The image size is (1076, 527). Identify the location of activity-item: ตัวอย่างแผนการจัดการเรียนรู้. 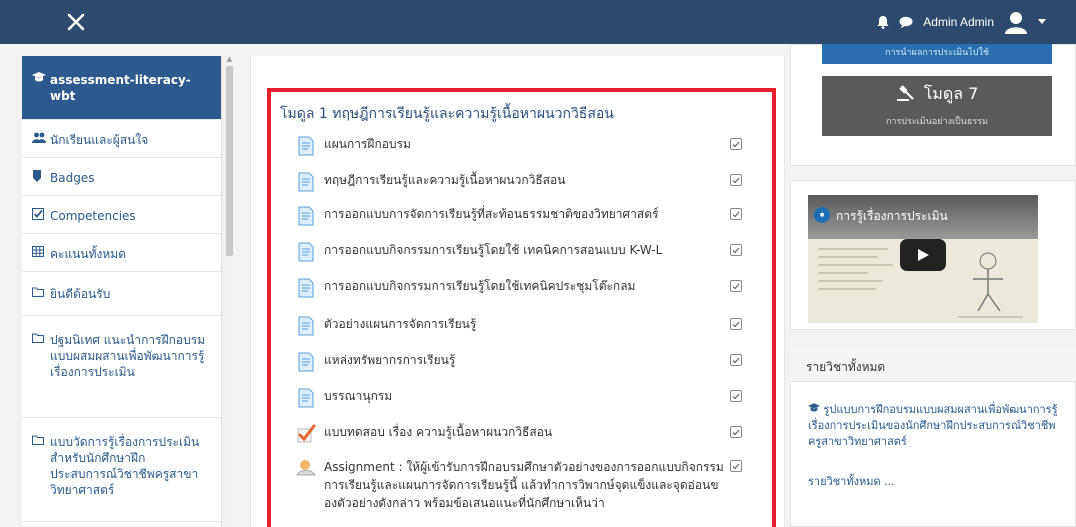
(521, 326).